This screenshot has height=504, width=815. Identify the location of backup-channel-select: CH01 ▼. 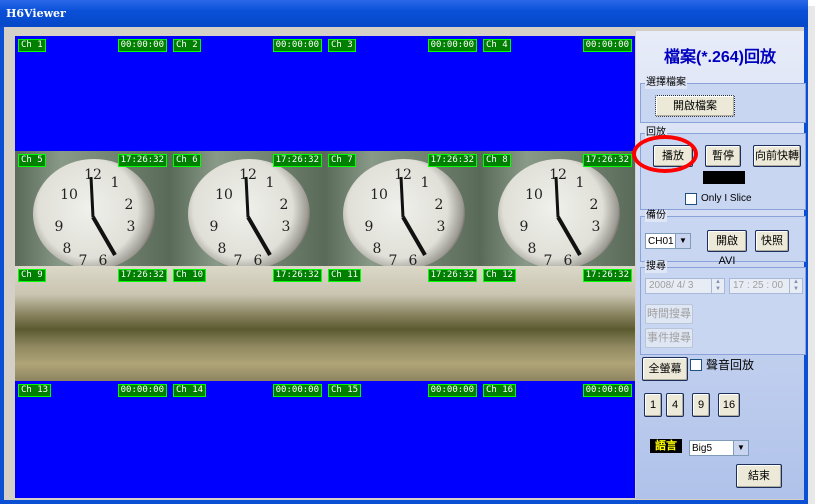
(668, 241).